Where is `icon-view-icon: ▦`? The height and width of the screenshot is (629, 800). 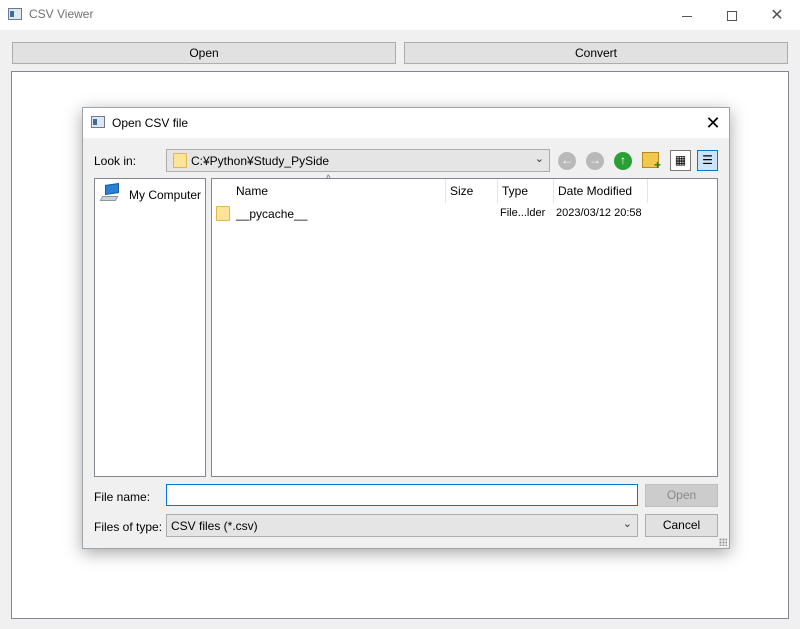 icon-view-icon: ▦ is located at coordinates (680, 160).